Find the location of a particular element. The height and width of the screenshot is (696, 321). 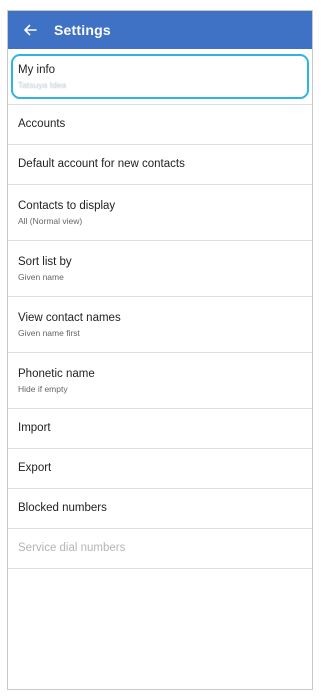

settings-item-accounts: Accounts is located at coordinates (160, 125).